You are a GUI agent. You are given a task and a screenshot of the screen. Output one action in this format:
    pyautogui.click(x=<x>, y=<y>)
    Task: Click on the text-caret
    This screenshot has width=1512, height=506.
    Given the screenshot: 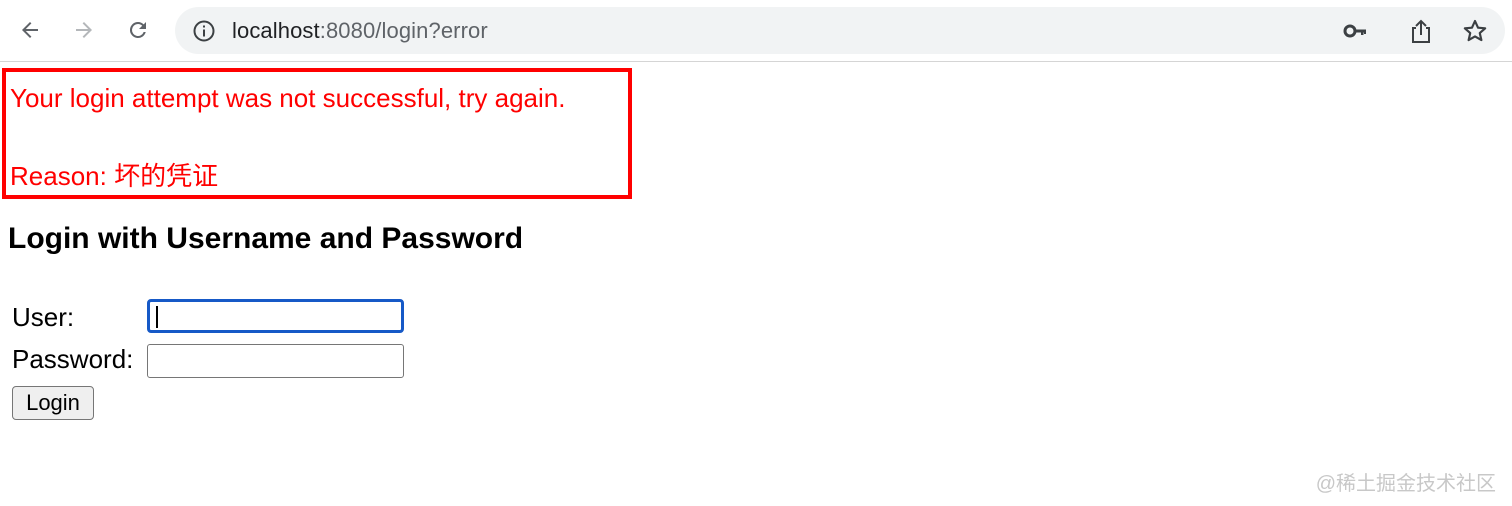 What is the action you would take?
    pyautogui.click(x=157, y=317)
    